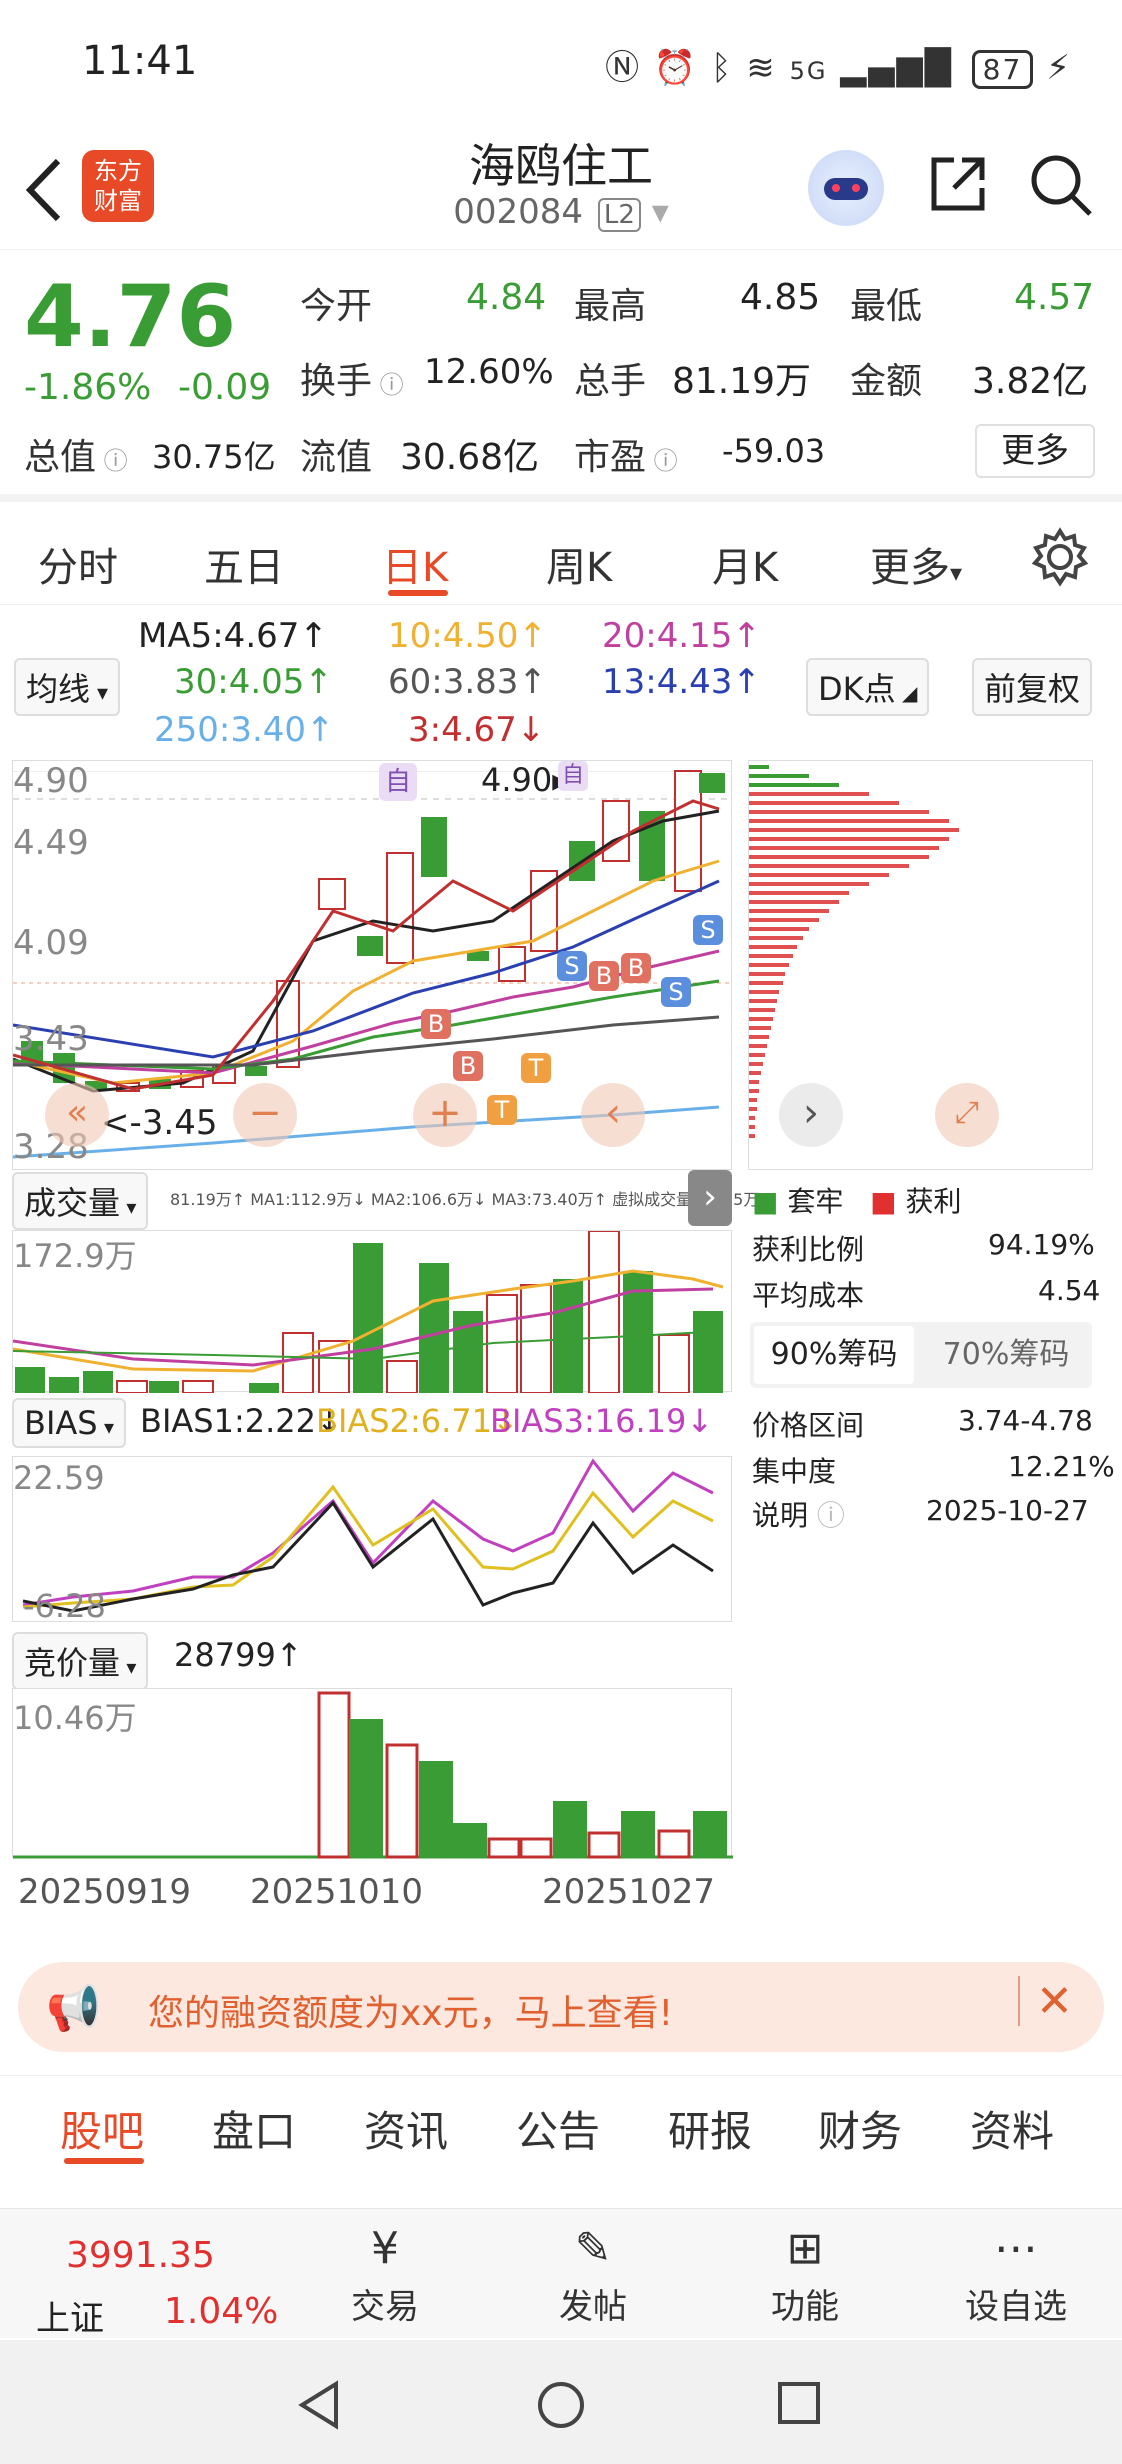 This screenshot has width=1122, height=2464. Describe the element at coordinates (967, 1115) in the screenshot. I see `expand-icon: ⤢` at that location.